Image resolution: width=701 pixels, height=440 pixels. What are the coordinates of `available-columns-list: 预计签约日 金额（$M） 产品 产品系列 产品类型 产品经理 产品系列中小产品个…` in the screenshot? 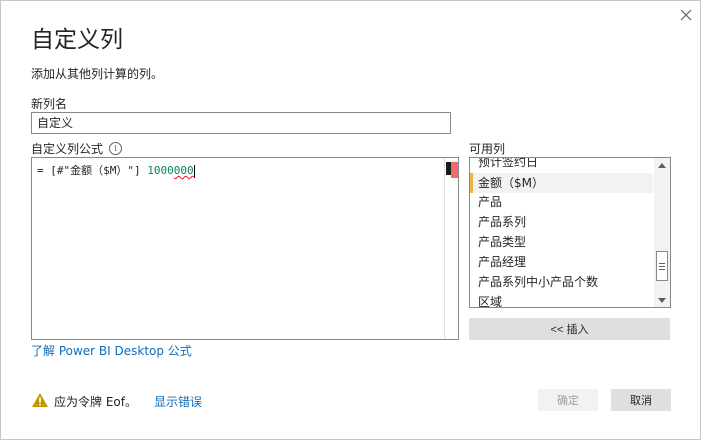 It's located at (570, 232).